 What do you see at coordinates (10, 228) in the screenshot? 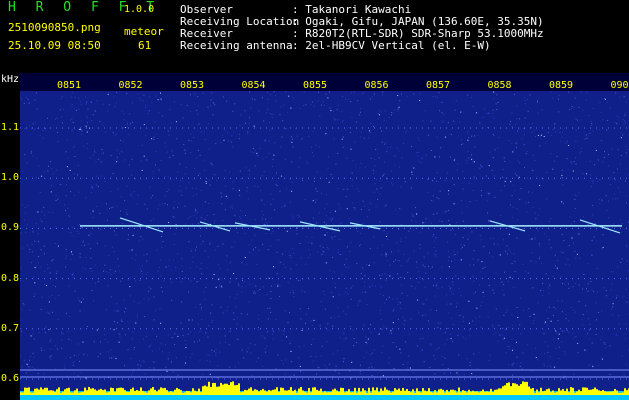
I see `y-tick-label: 0.9` at bounding box center [10, 228].